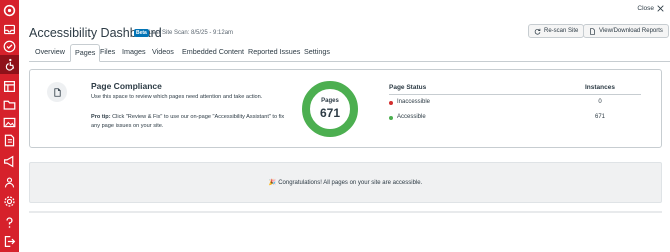 Image resolution: width=670 pixels, height=252 pixels. I want to click on images-icon, so click(9, 122).